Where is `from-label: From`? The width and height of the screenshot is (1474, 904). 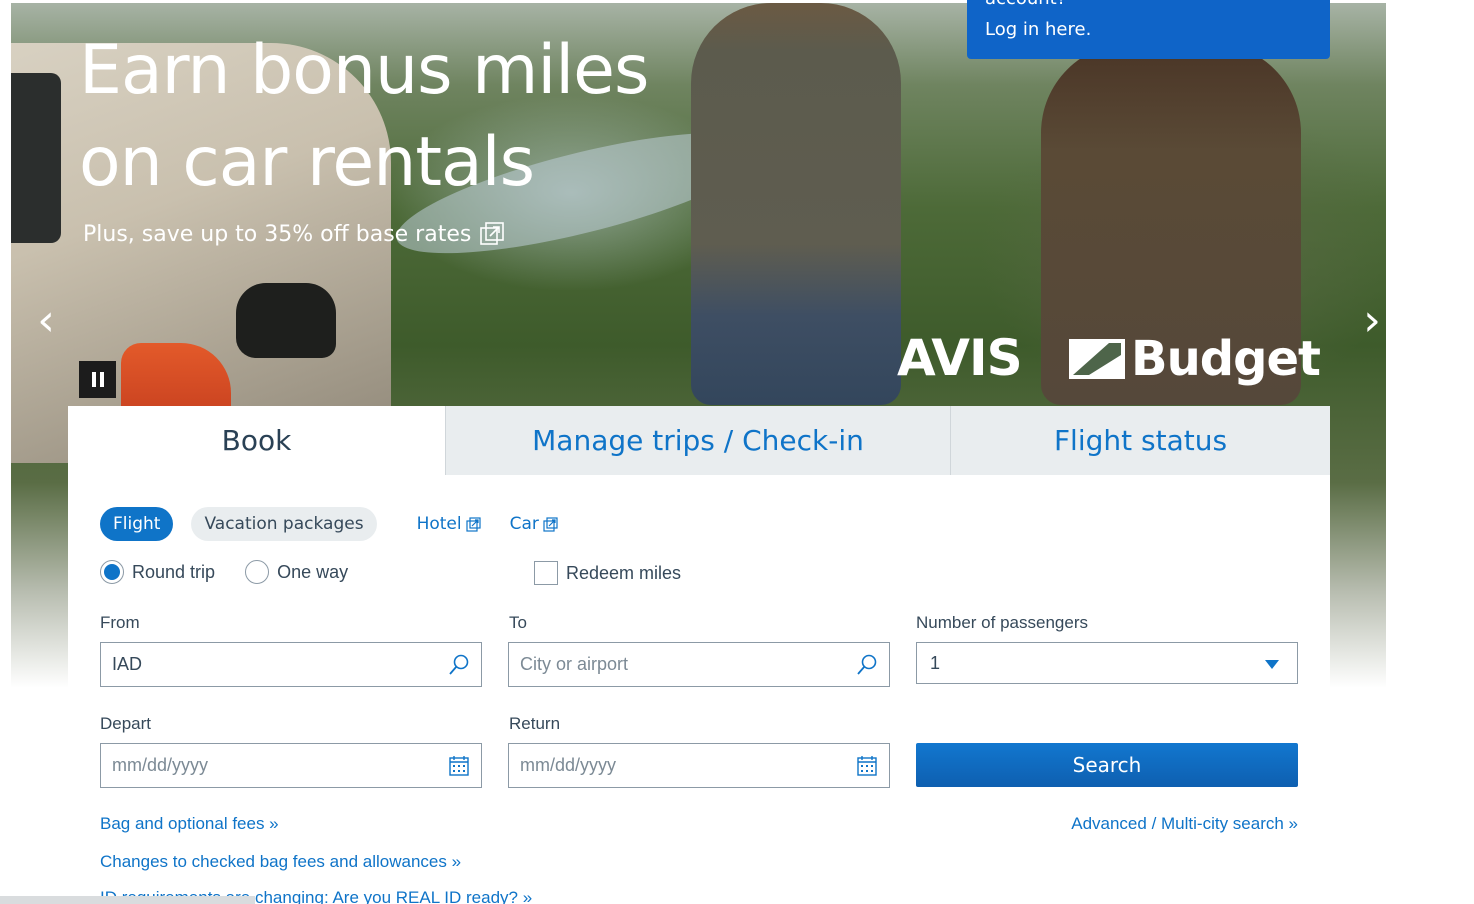
from-label: From is located at coordinates (120, 622).